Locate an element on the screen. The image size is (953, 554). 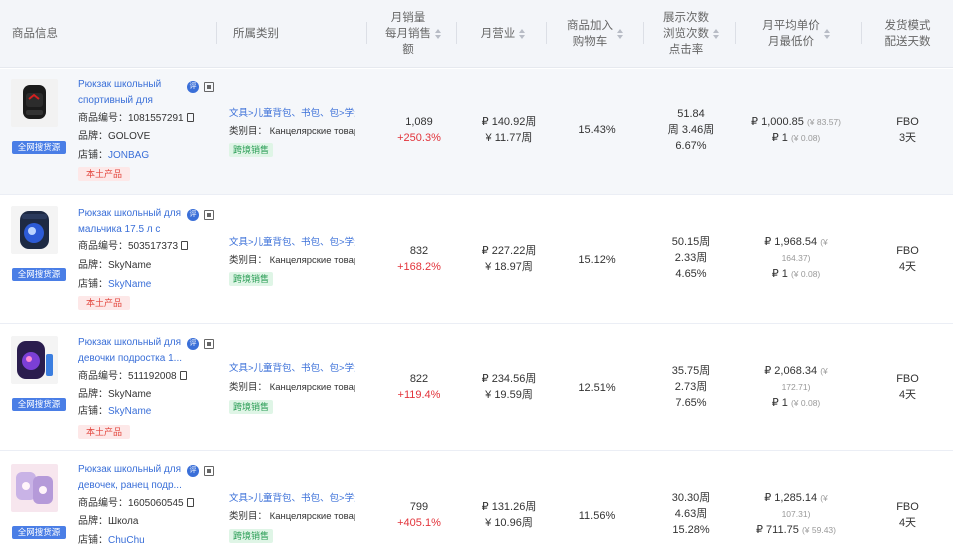
header-impressions: 展示次数 浏览次数 点击率 is located at coordinates (691, 34).